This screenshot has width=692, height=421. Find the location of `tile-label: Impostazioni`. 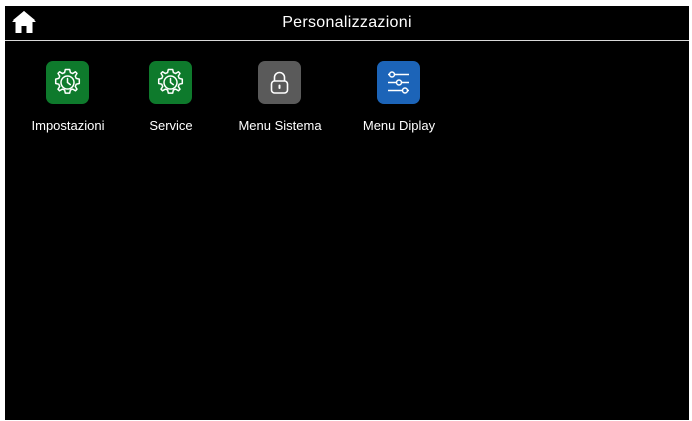

tile-label: Impostazioni is located at coordinates (68, 125).